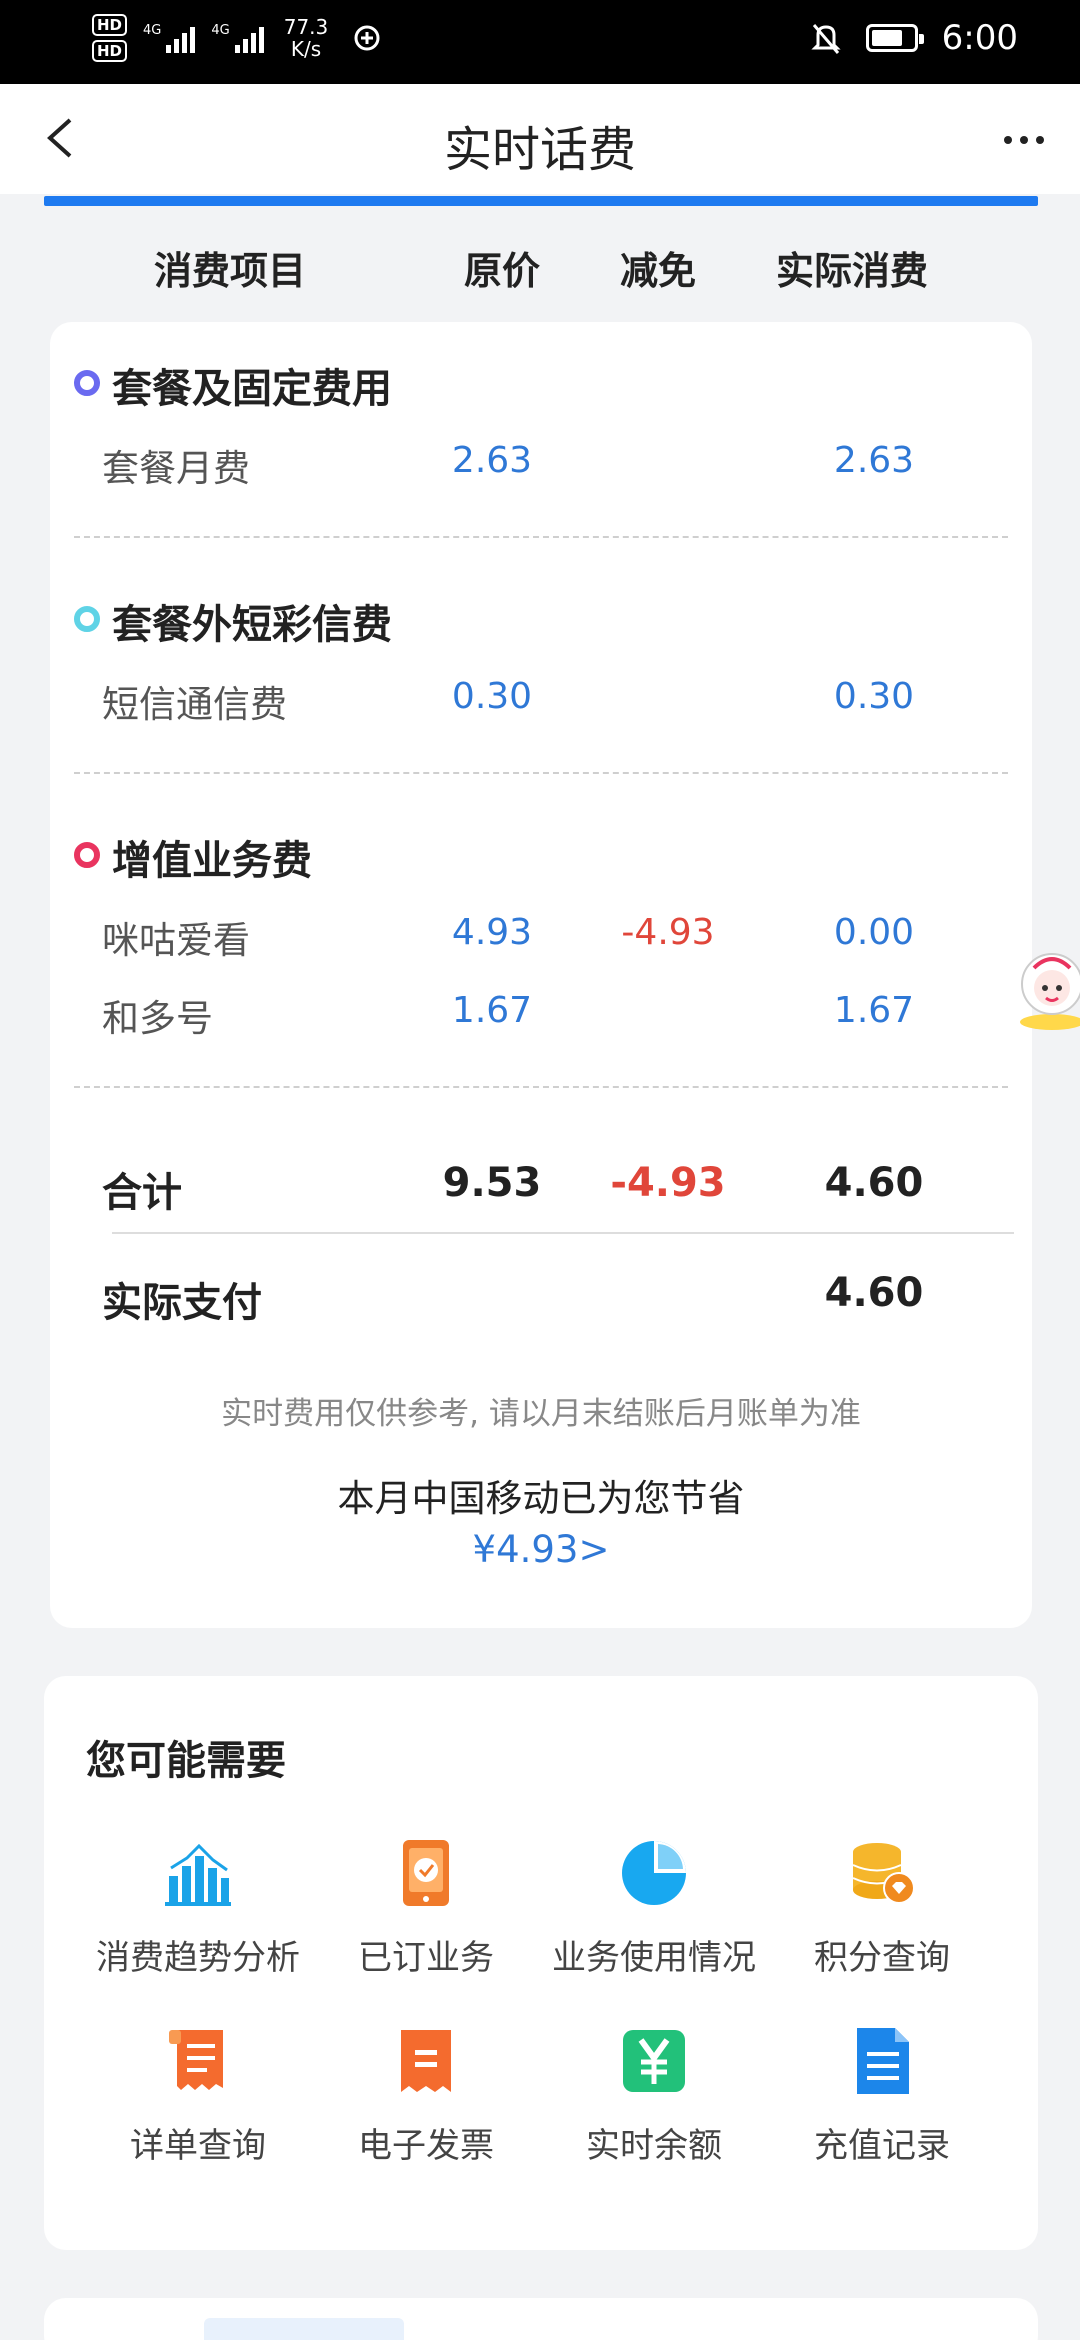 The width and height of the screenshot is (1080, 2340). I want to click on fee-item-name: 套餐月费, so click(176, 468).